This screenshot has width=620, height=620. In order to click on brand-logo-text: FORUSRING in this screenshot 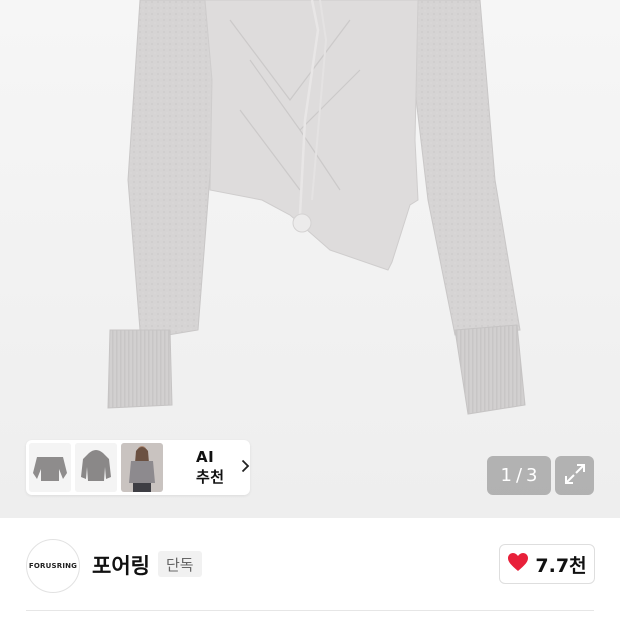, I will do `click(53, 566)`.